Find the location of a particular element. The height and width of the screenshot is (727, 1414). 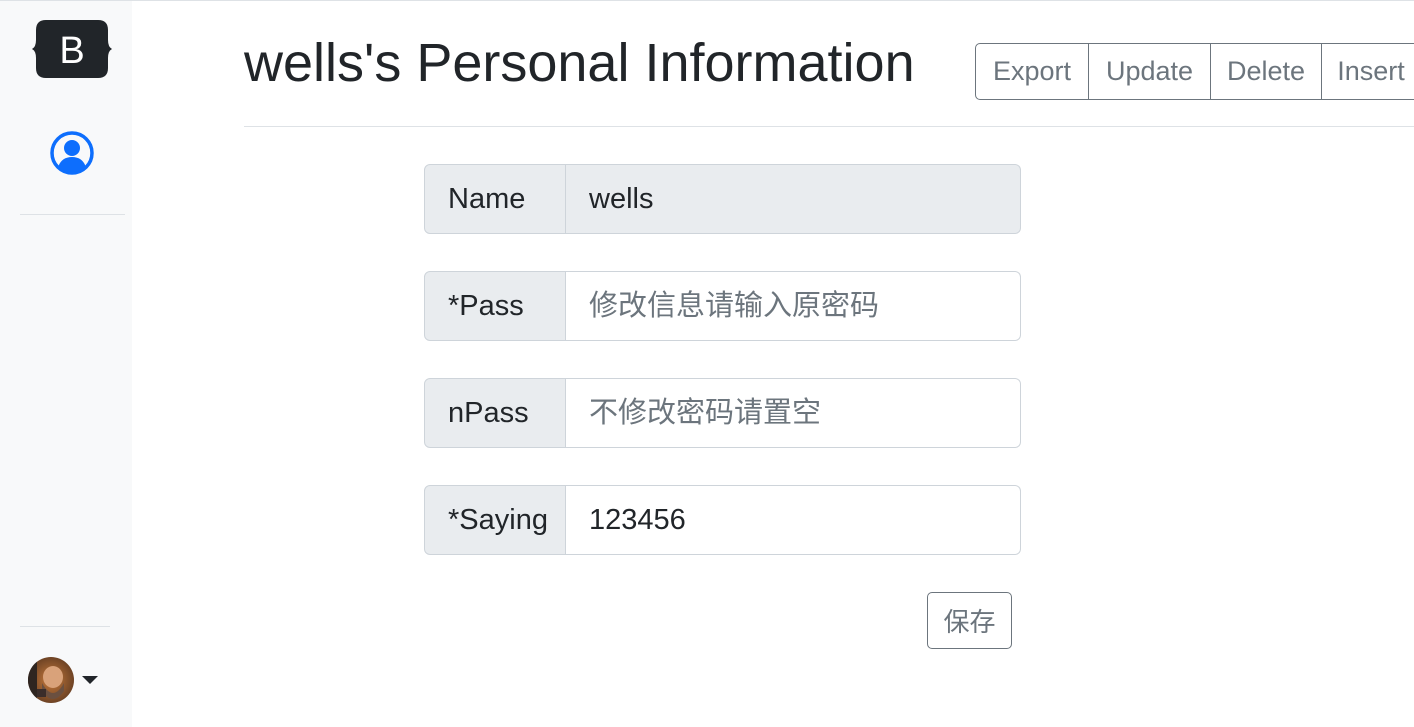

npass-label: nPass is located at coordinates (495, 413).